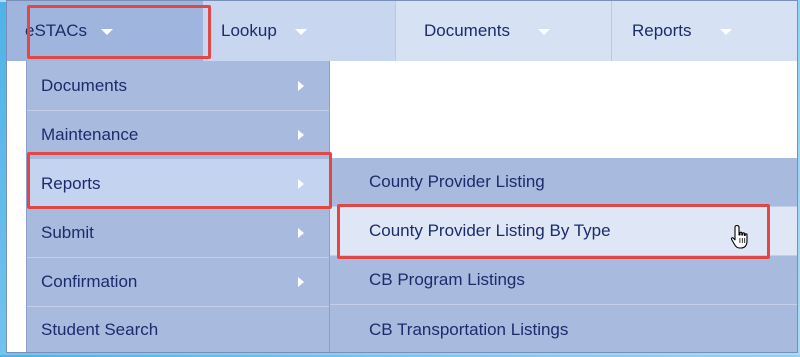  What do you see at coordinates (90, 134) in the screenshot?
I see `dropdown-item-label: Maintenance` at bounding box center [90, 134].